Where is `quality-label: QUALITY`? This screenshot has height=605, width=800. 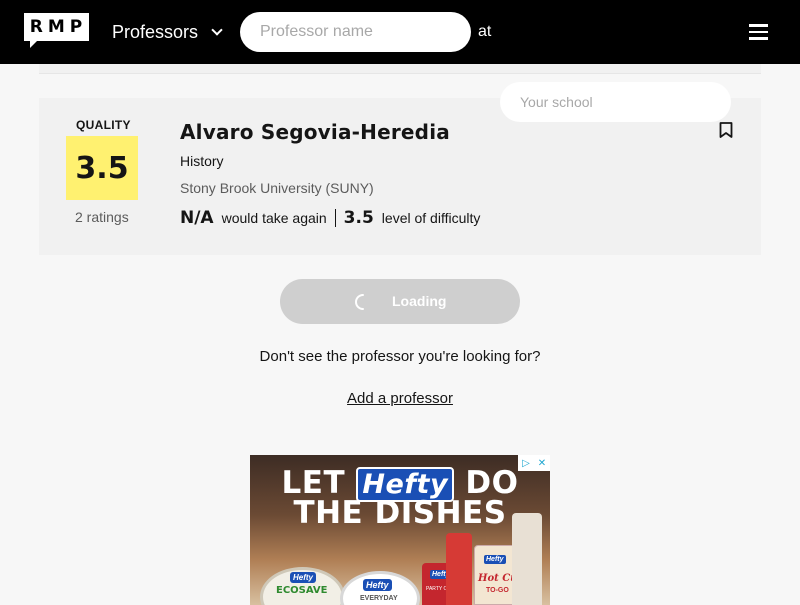
quality-label: QUALITY is located at coordinates (103, 125).